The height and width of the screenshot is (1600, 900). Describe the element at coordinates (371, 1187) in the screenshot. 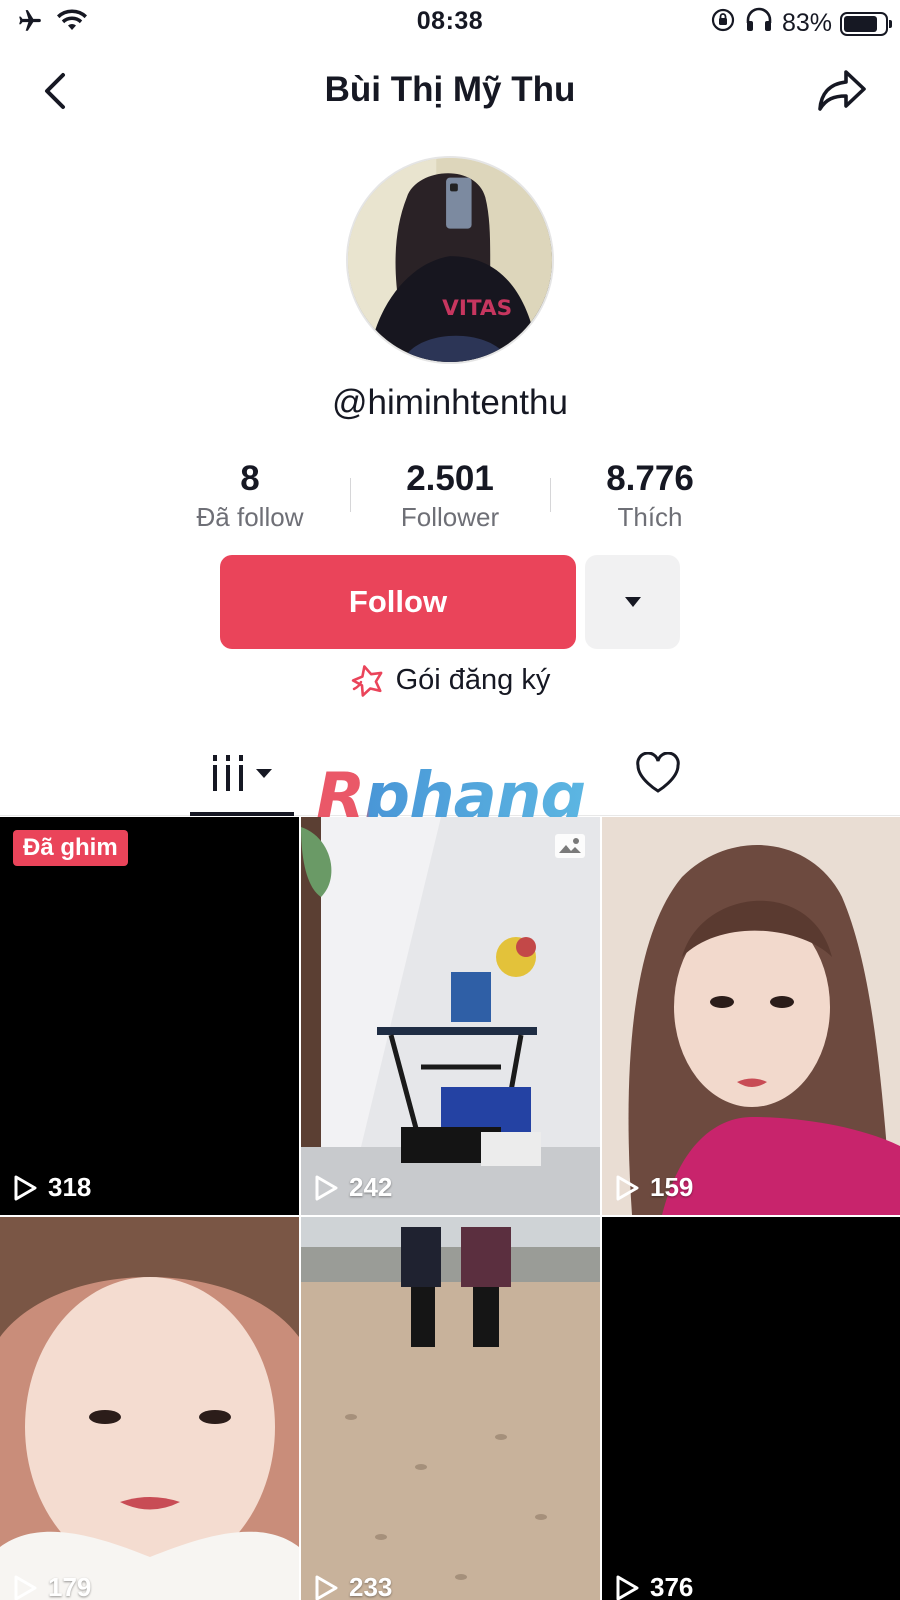

I see `view-count-text: 242` at that location.